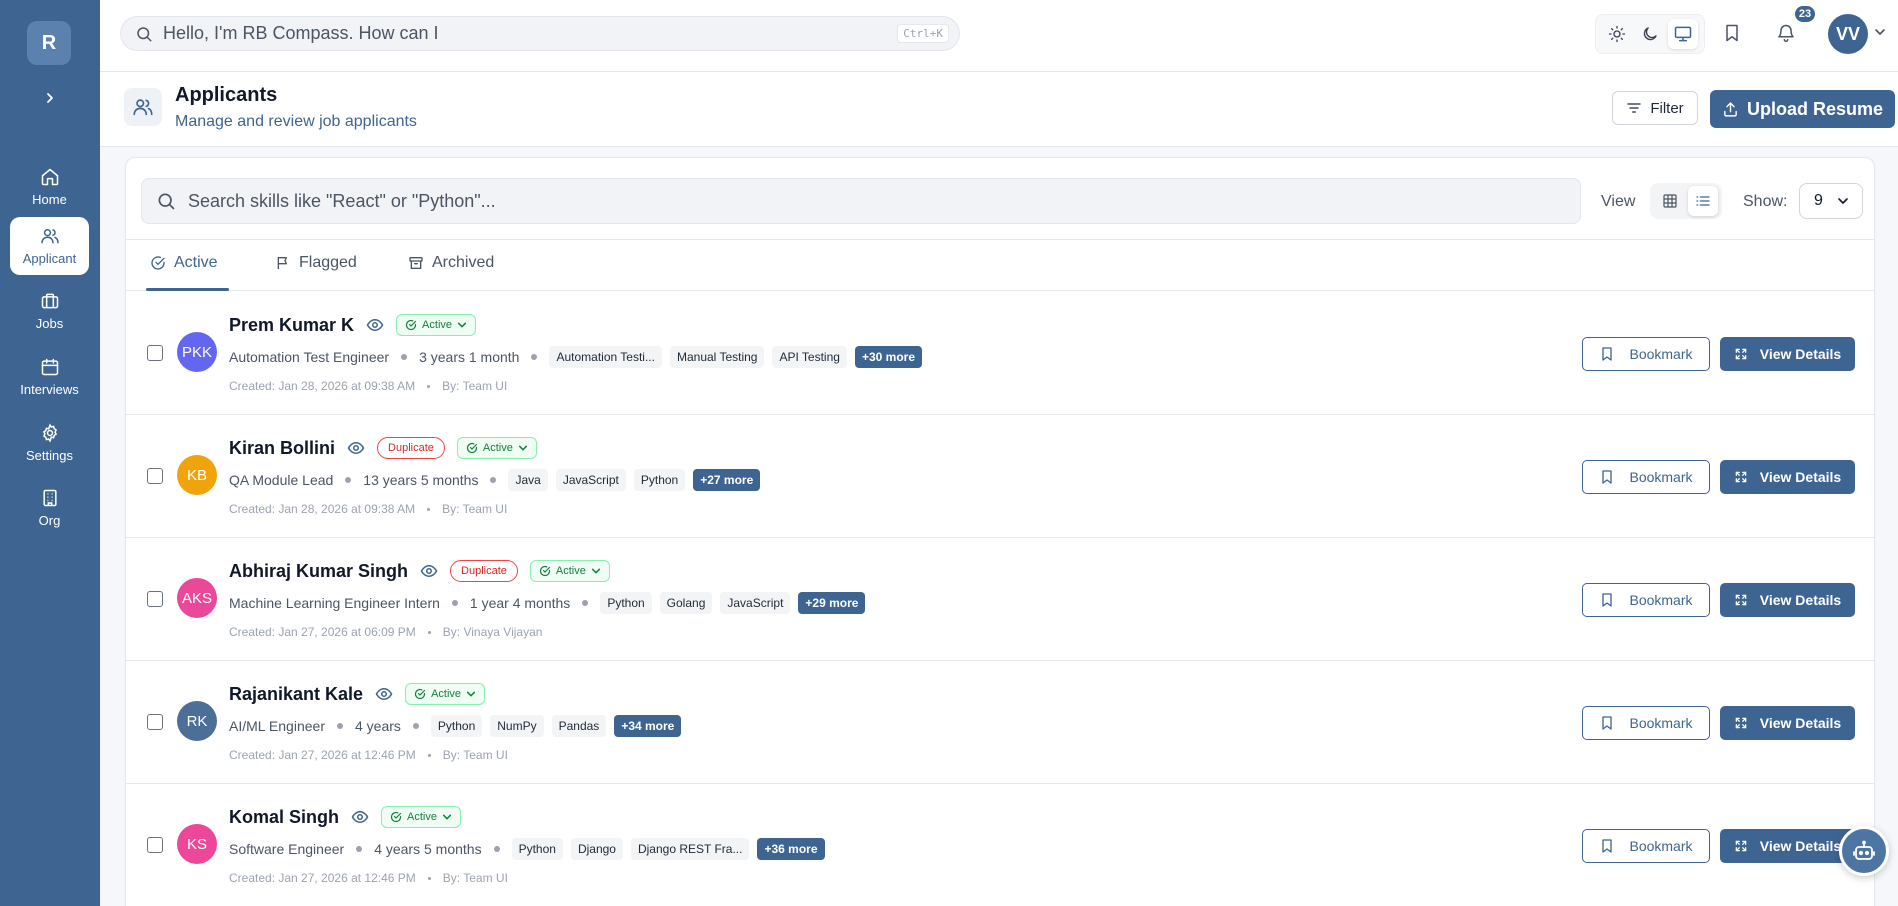 The width and height of the screenshot is (1898, 906). I want to click on search-icon, so click(144, 33).